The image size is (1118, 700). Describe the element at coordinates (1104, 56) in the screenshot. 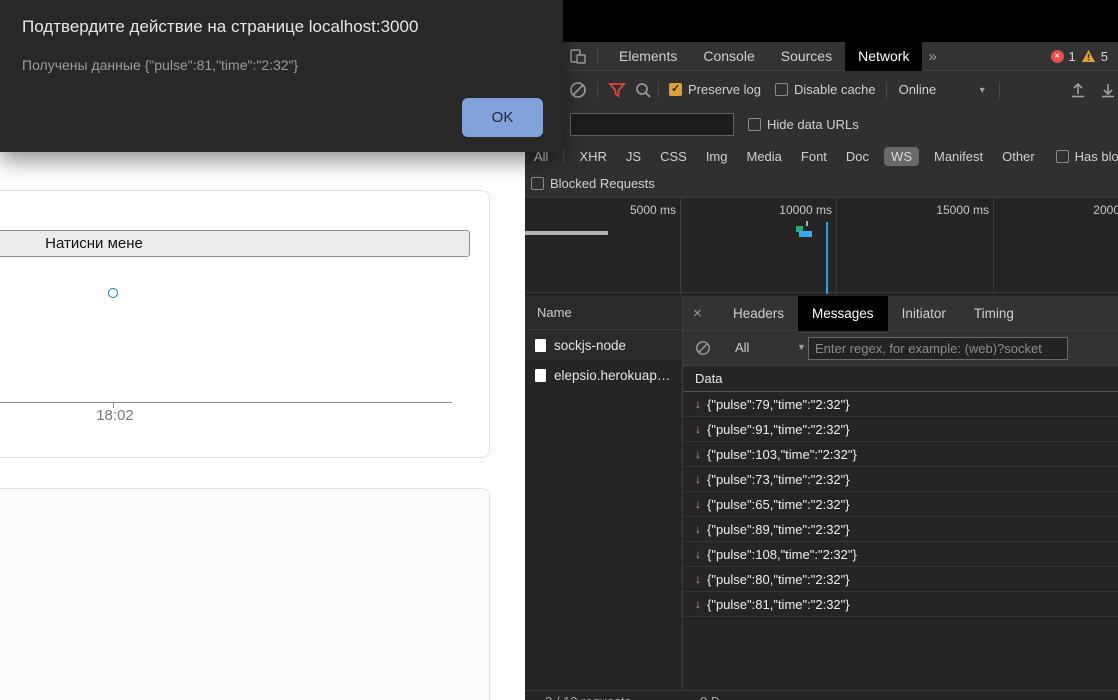

I see `warning-count: 5` at that location.